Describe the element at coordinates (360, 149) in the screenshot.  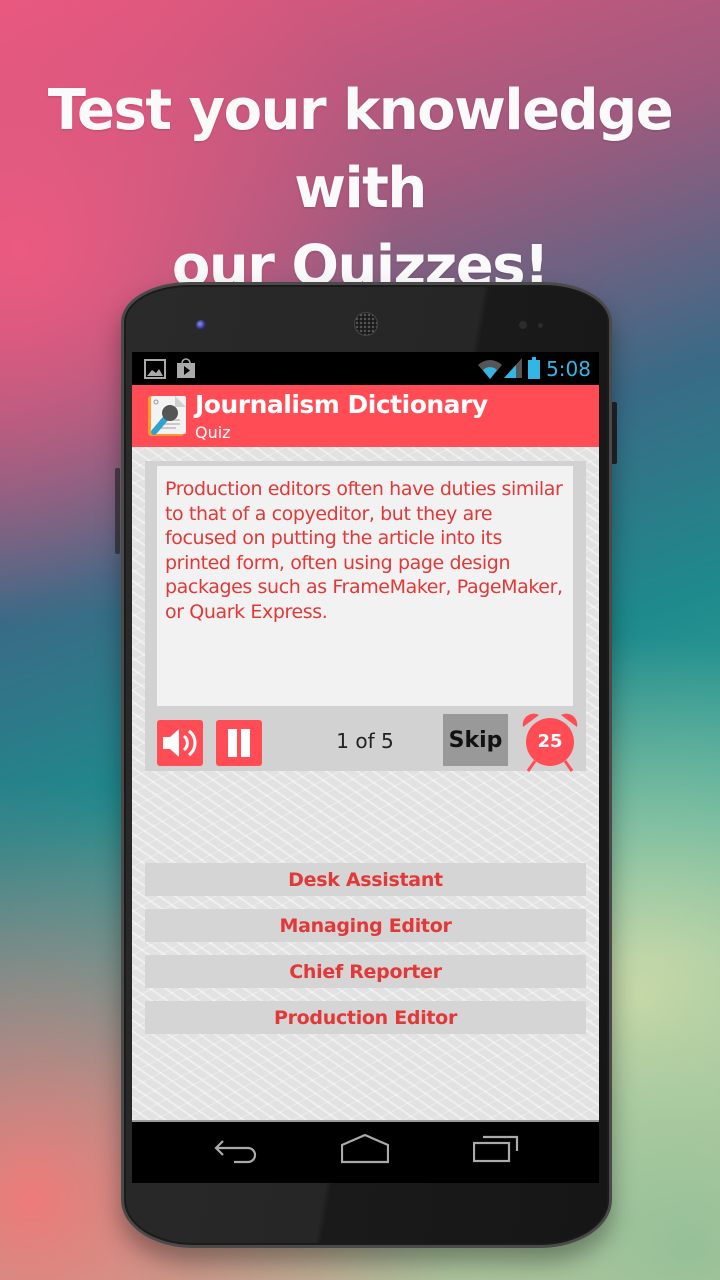
I see `headline-line-1: Test your knowledge with` at that location.